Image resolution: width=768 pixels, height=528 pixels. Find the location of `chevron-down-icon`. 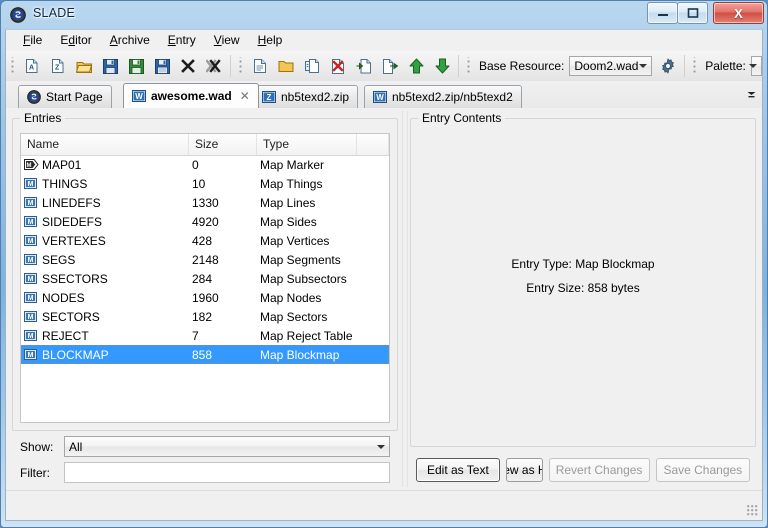

chevron-down-icon is located at coordinates (642, 66).